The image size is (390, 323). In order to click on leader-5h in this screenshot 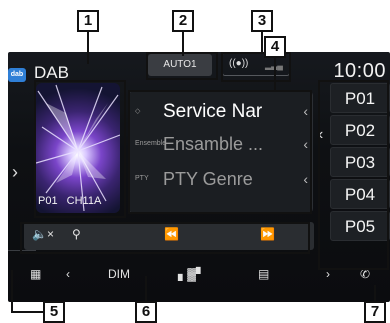, I will do `click(27, 312)`.